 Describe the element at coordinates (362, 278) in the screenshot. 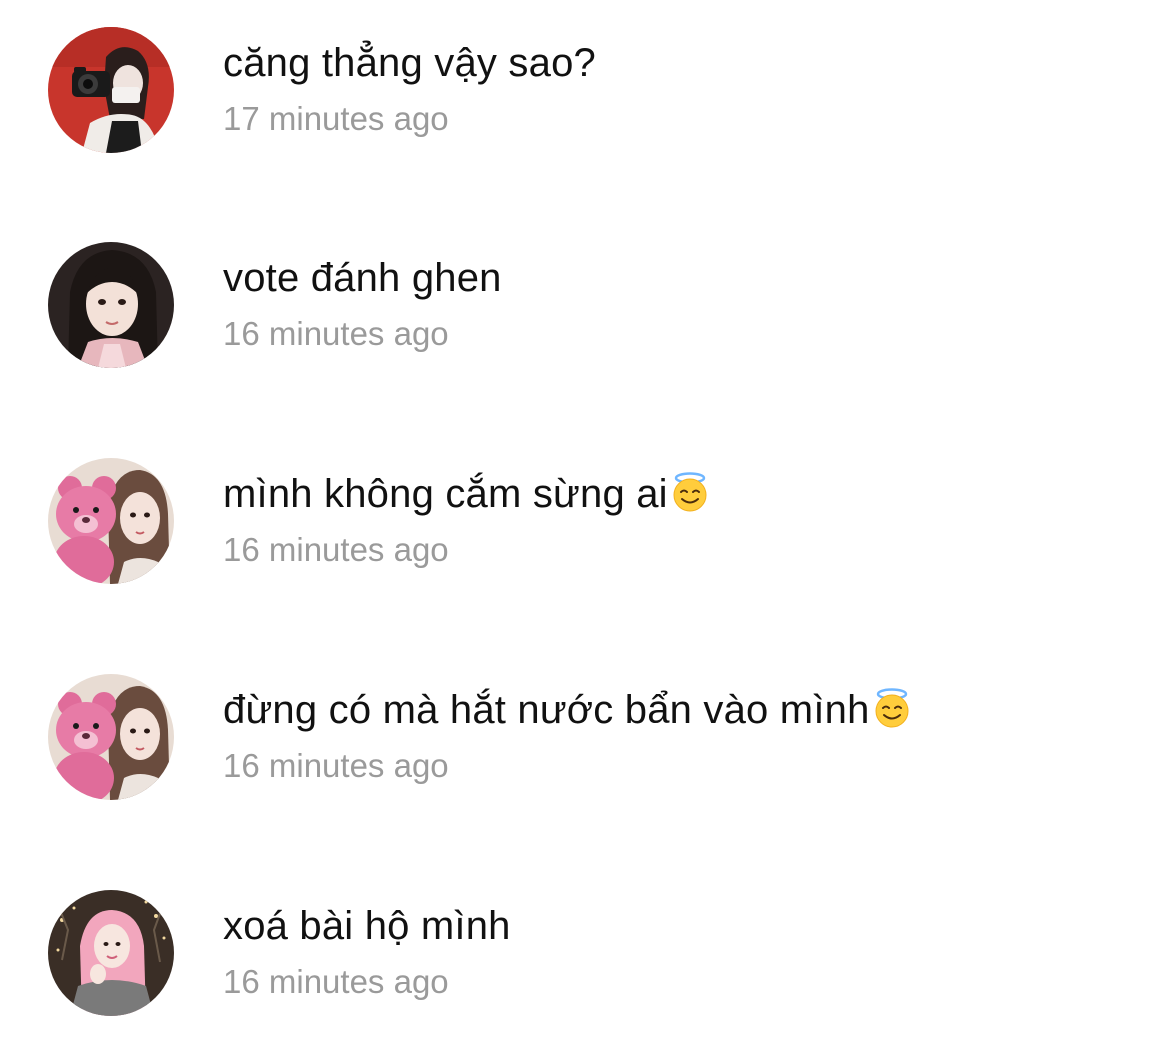

I see `comment-text: vote đánh ghen` at that location.